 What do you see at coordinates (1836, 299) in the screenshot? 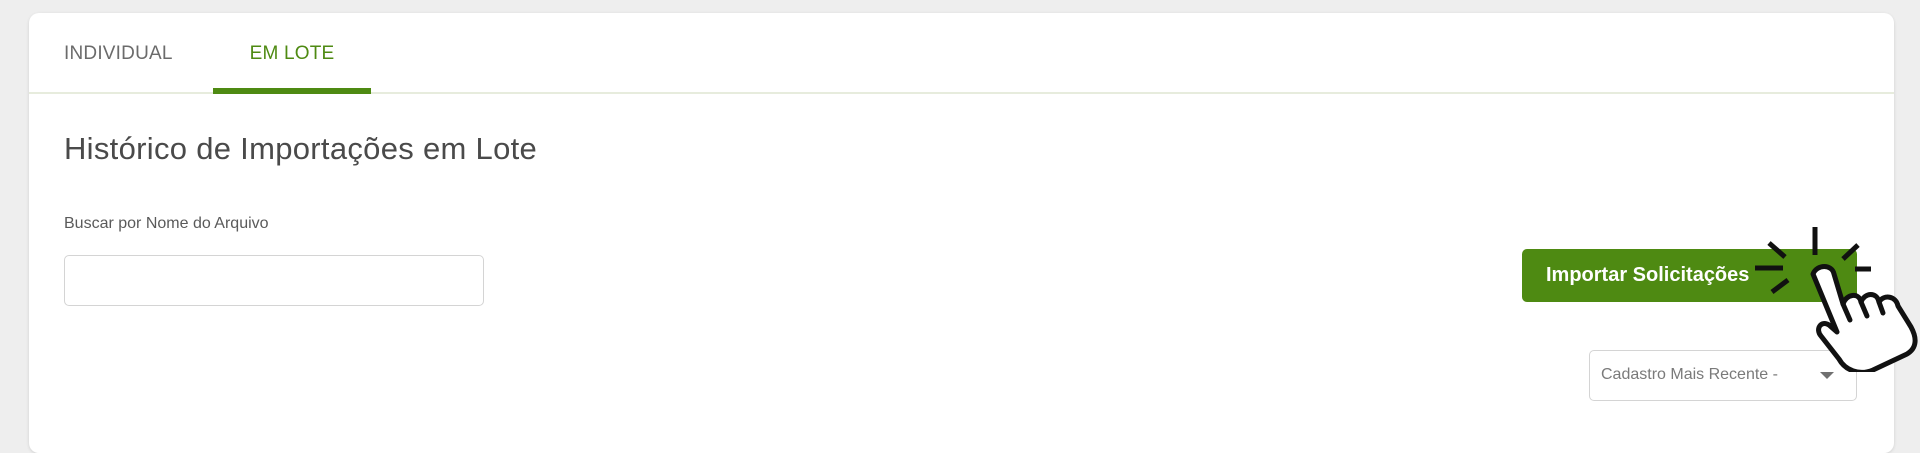
I see `click-hand-icon` at bounding box center [1836, 299].